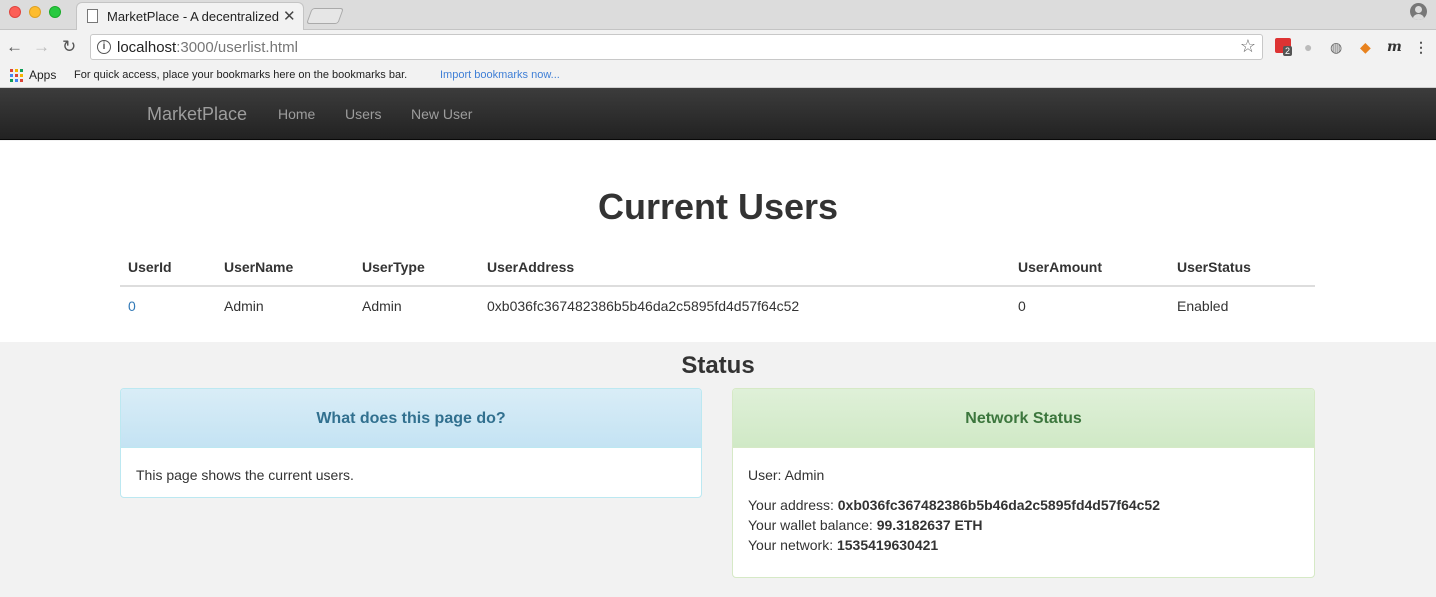  What do you see at coordinates (1089, 268) in the screenshot?
I see `column-header-useramount: UserAmount` at bounding box center [1089, 268].